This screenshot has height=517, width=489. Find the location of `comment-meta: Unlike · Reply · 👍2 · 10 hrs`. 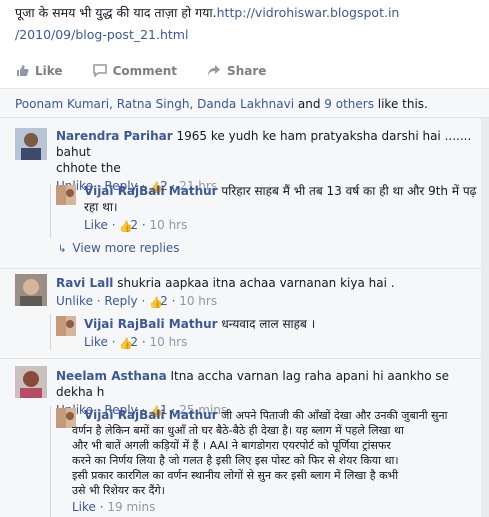

comment-meta: Unlike · Reply · 👍2 · 10 hrs is located at coordinates (137, 301).